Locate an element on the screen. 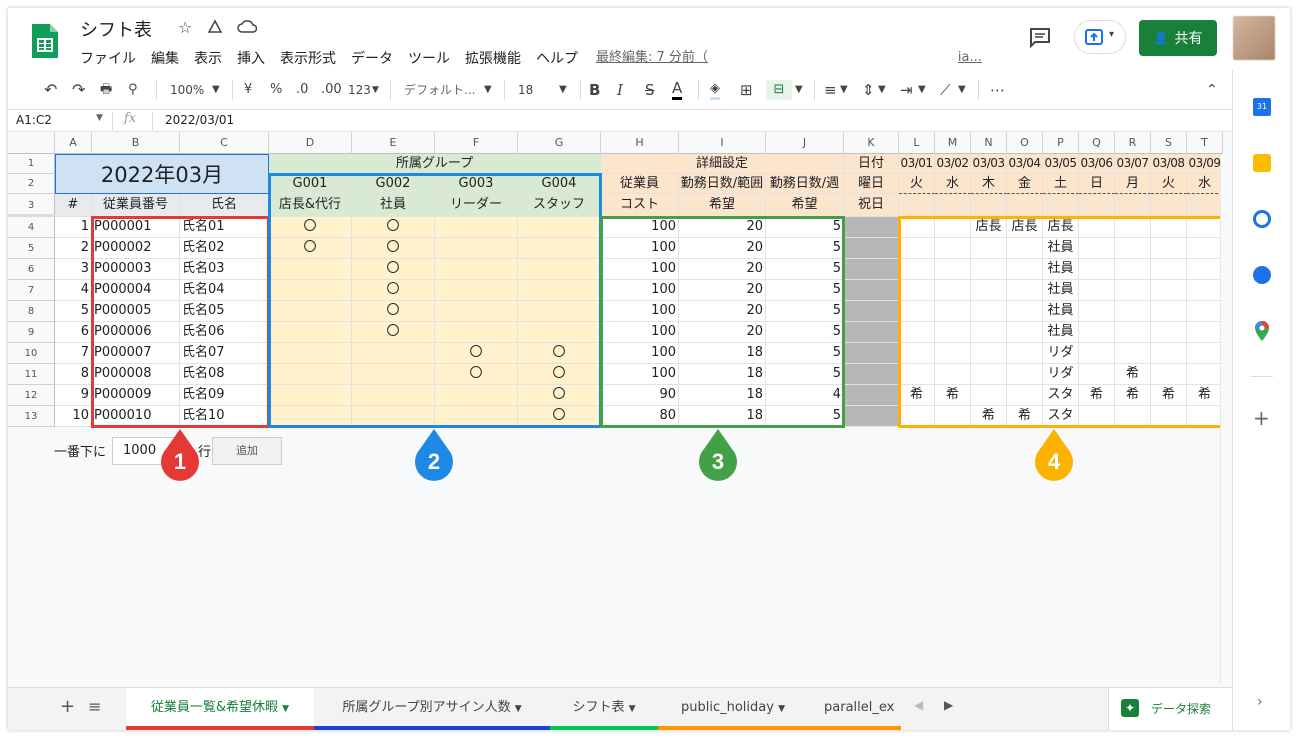  employee-no-cell: 4 is located at coordinates (73, 290).